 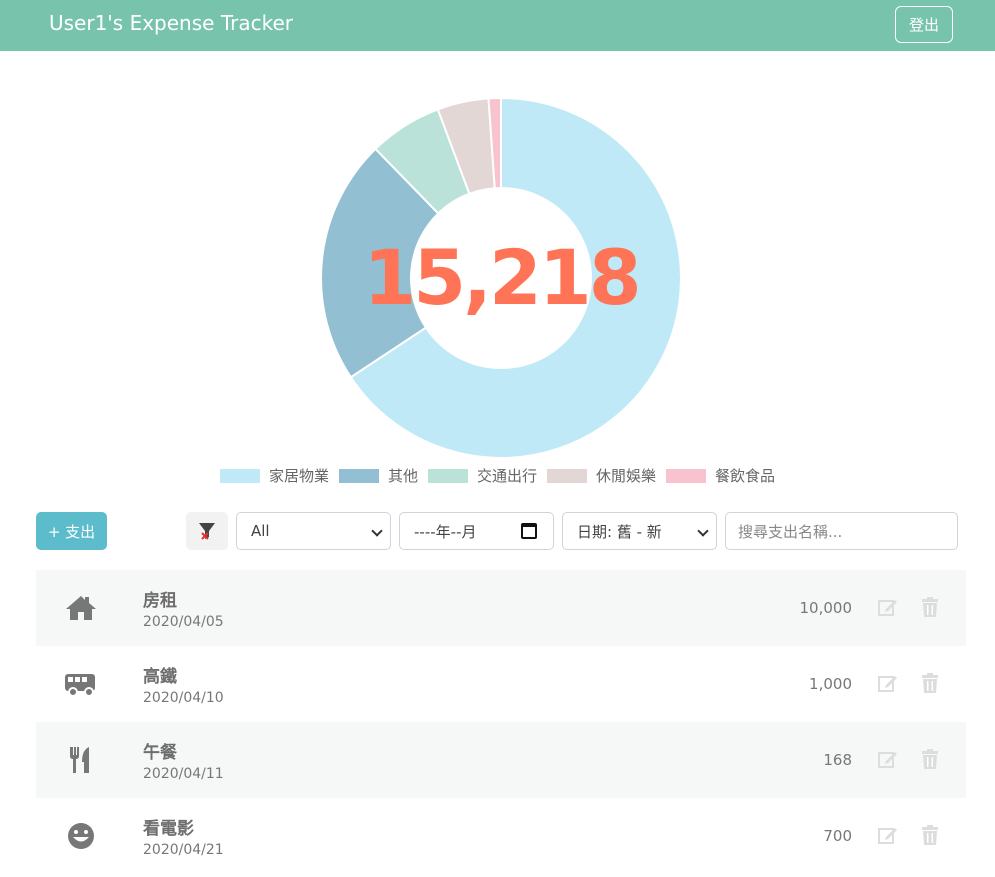 I want to click on expense-amount: 700, so click(x=837, y=836).